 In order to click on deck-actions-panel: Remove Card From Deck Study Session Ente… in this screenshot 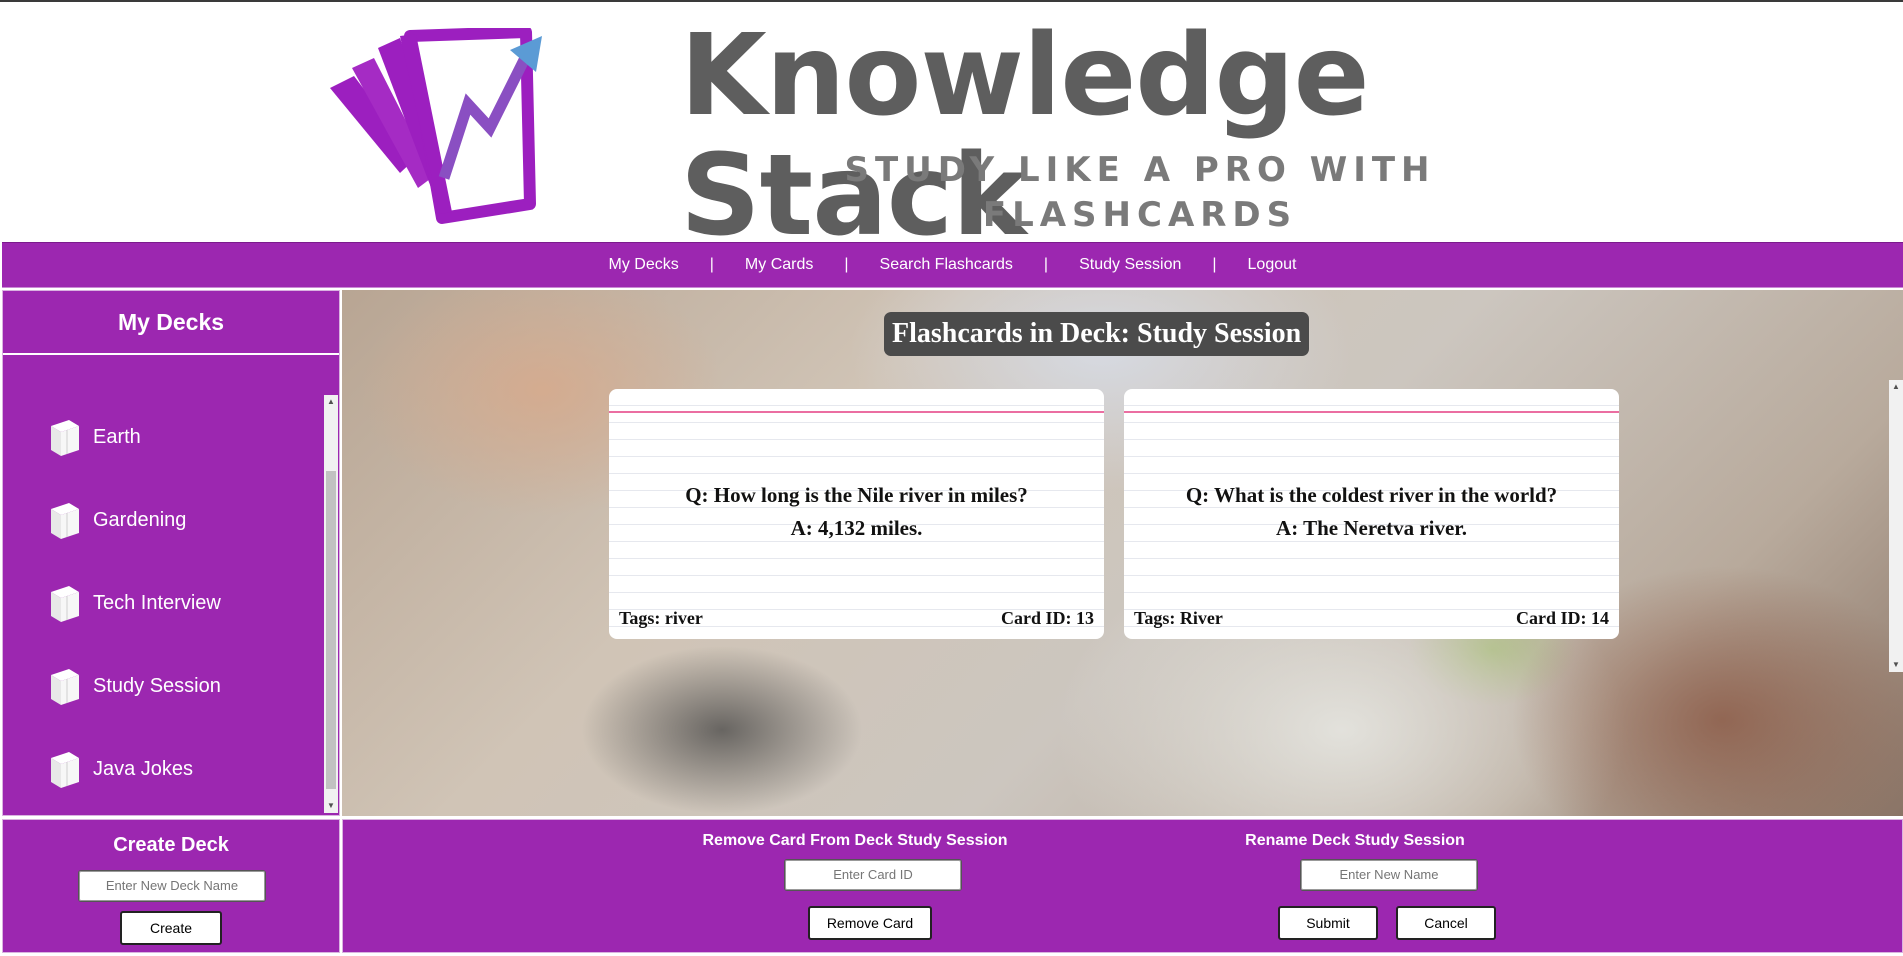, I will do `click(1122, 886)`.